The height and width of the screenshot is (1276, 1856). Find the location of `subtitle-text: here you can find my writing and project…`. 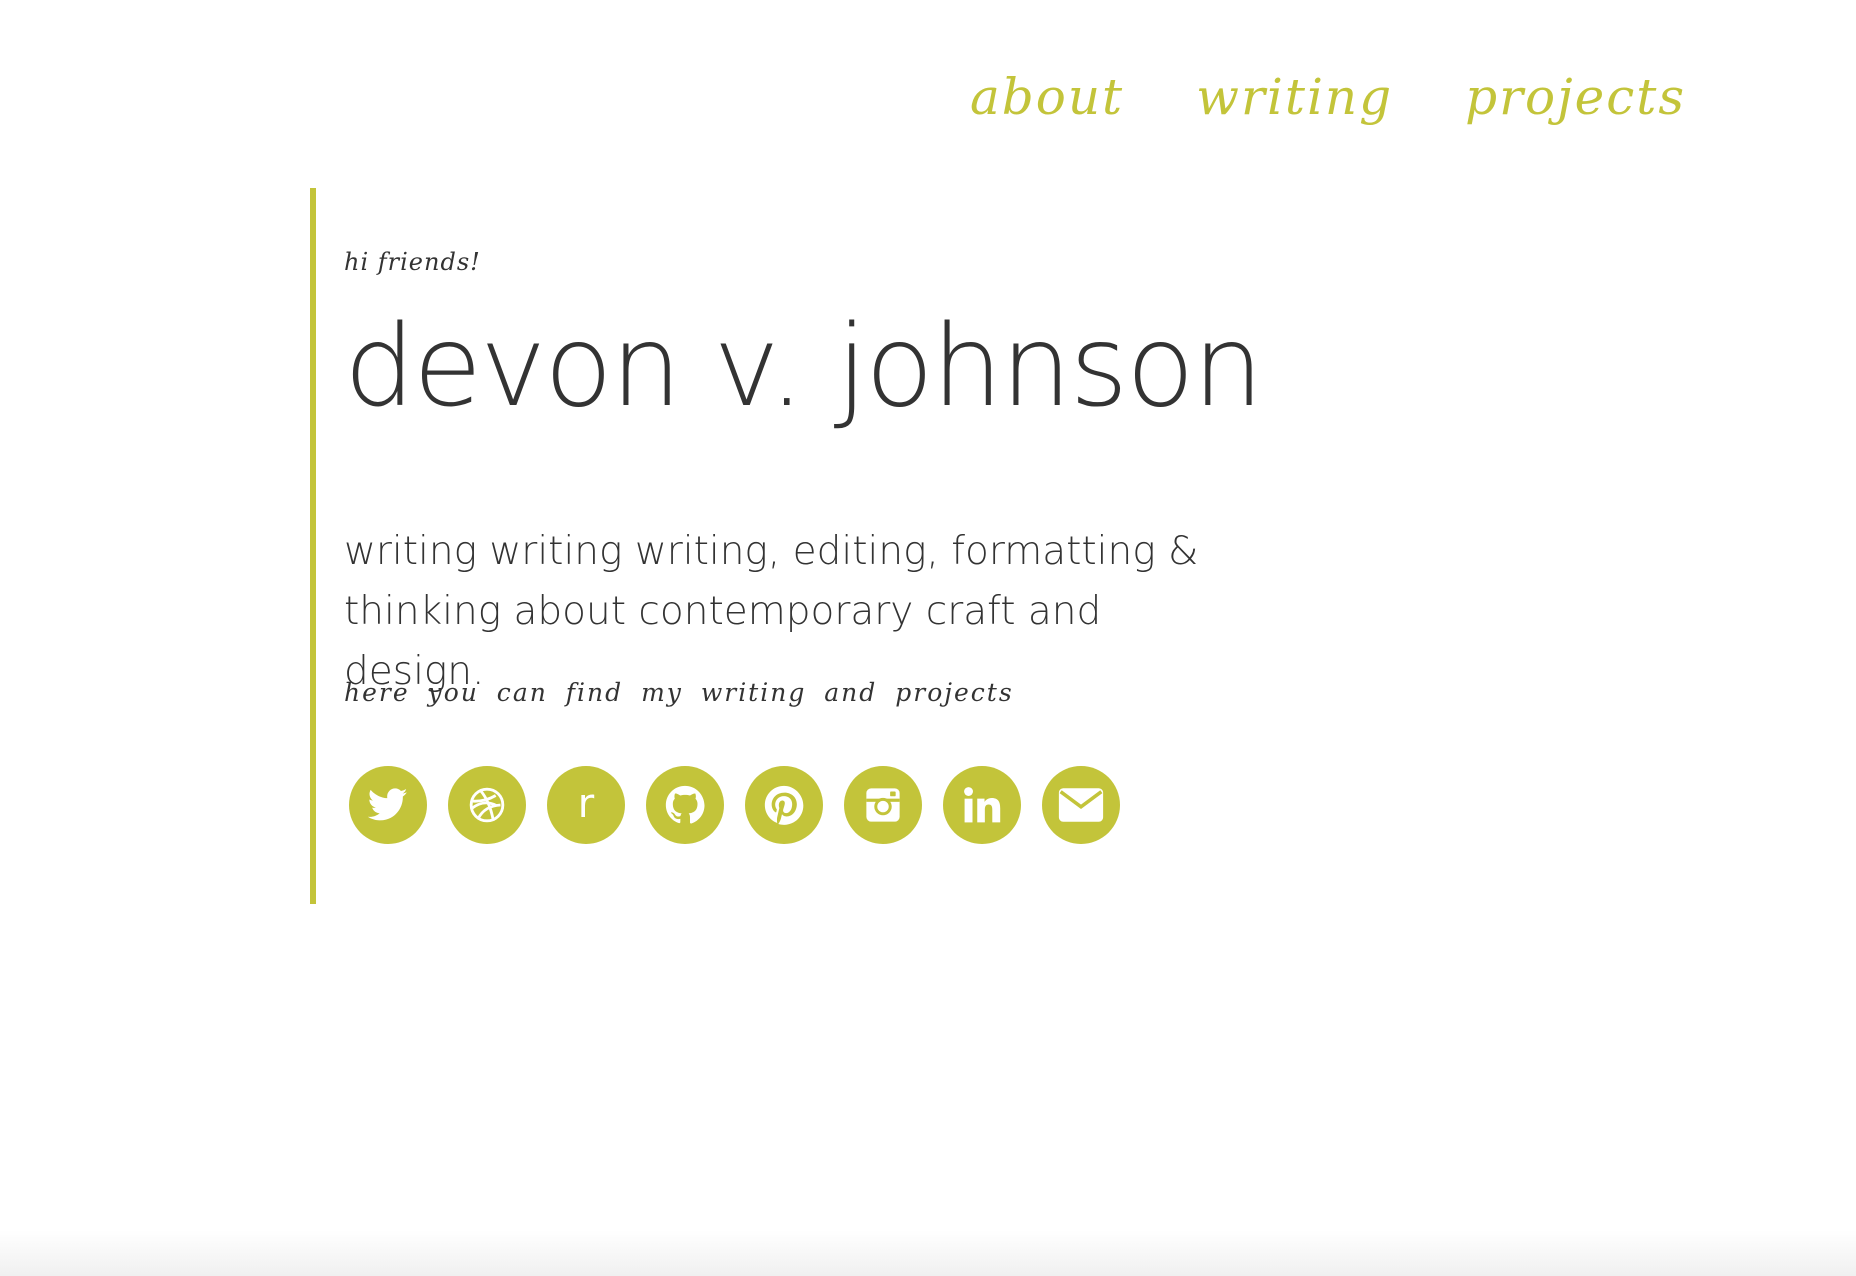

subtitle-text: here you can find my writing and project… is located at coordinates (679, 692).